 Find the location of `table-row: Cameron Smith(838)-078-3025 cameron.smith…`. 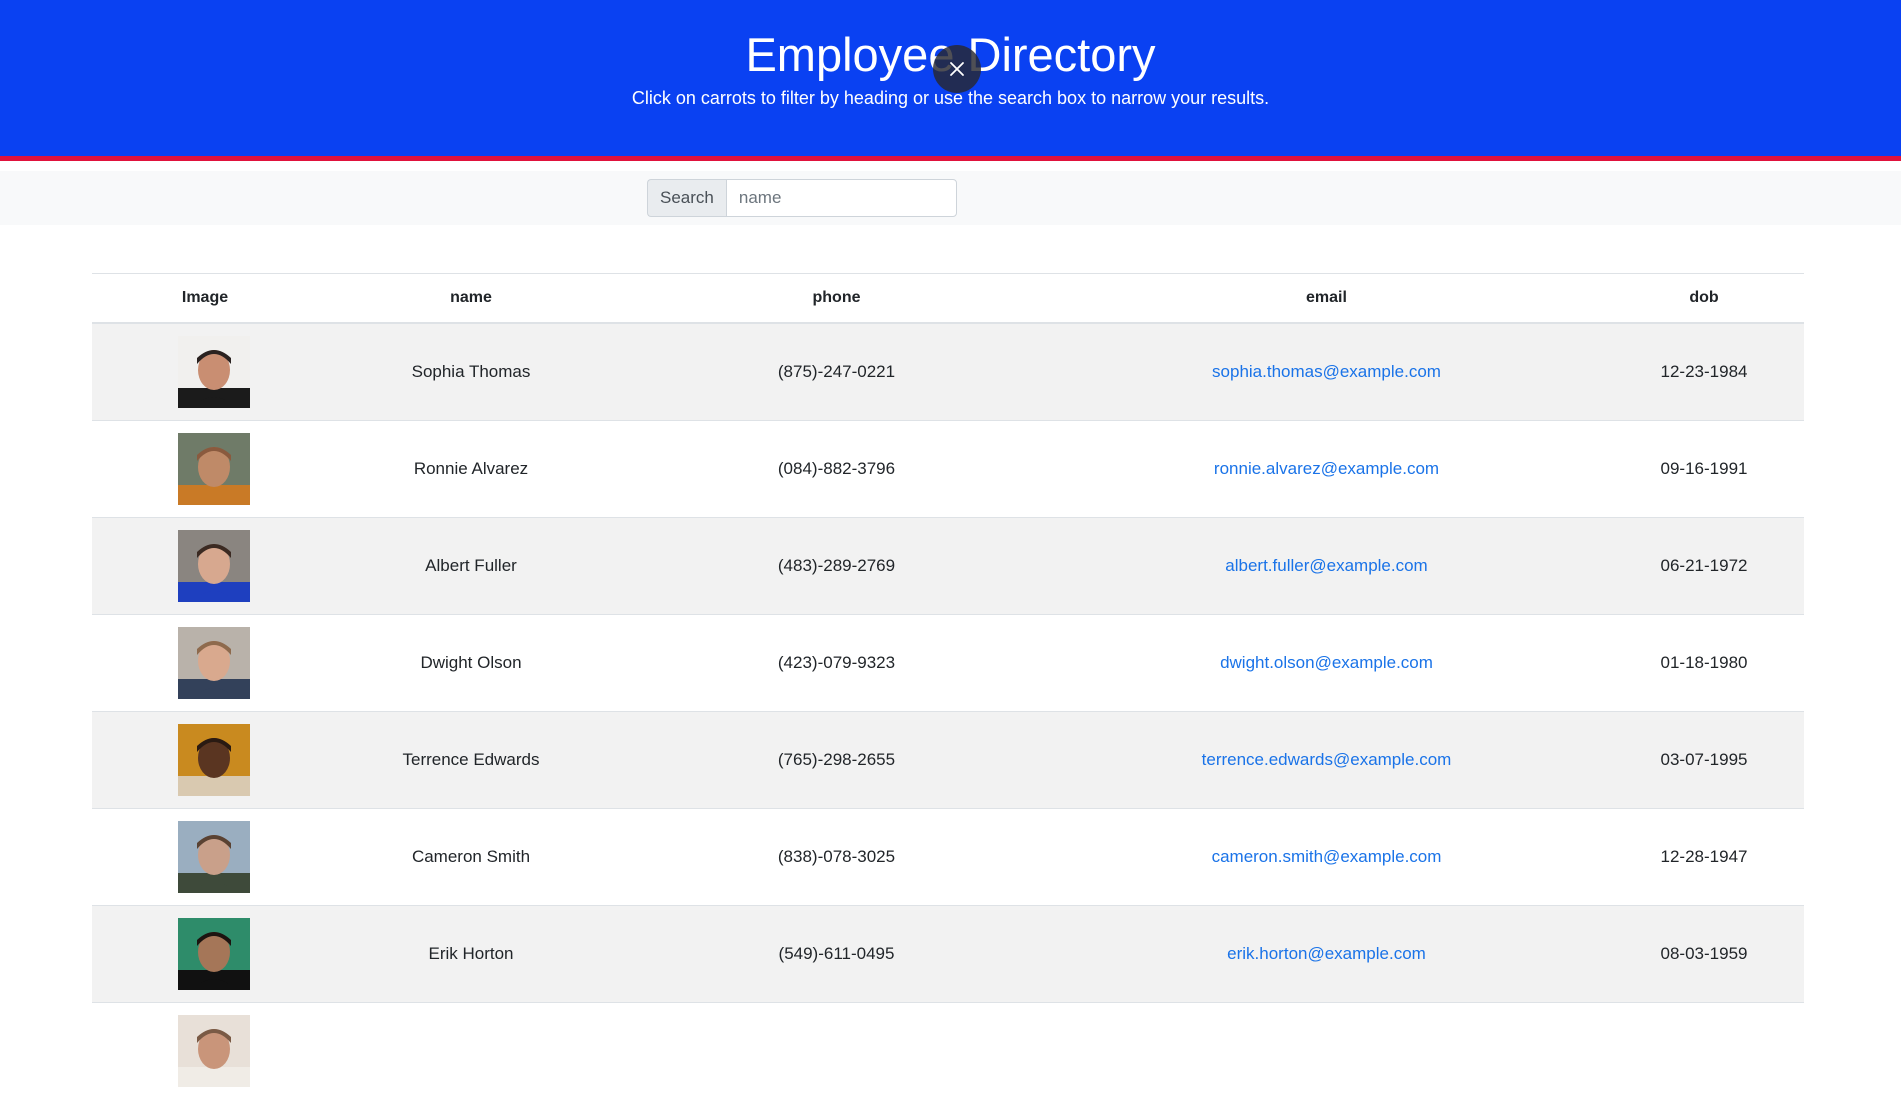

table-row: Cameron Smith(838)-078-3025 cameron.smith… is located at coordinates (948, 857).